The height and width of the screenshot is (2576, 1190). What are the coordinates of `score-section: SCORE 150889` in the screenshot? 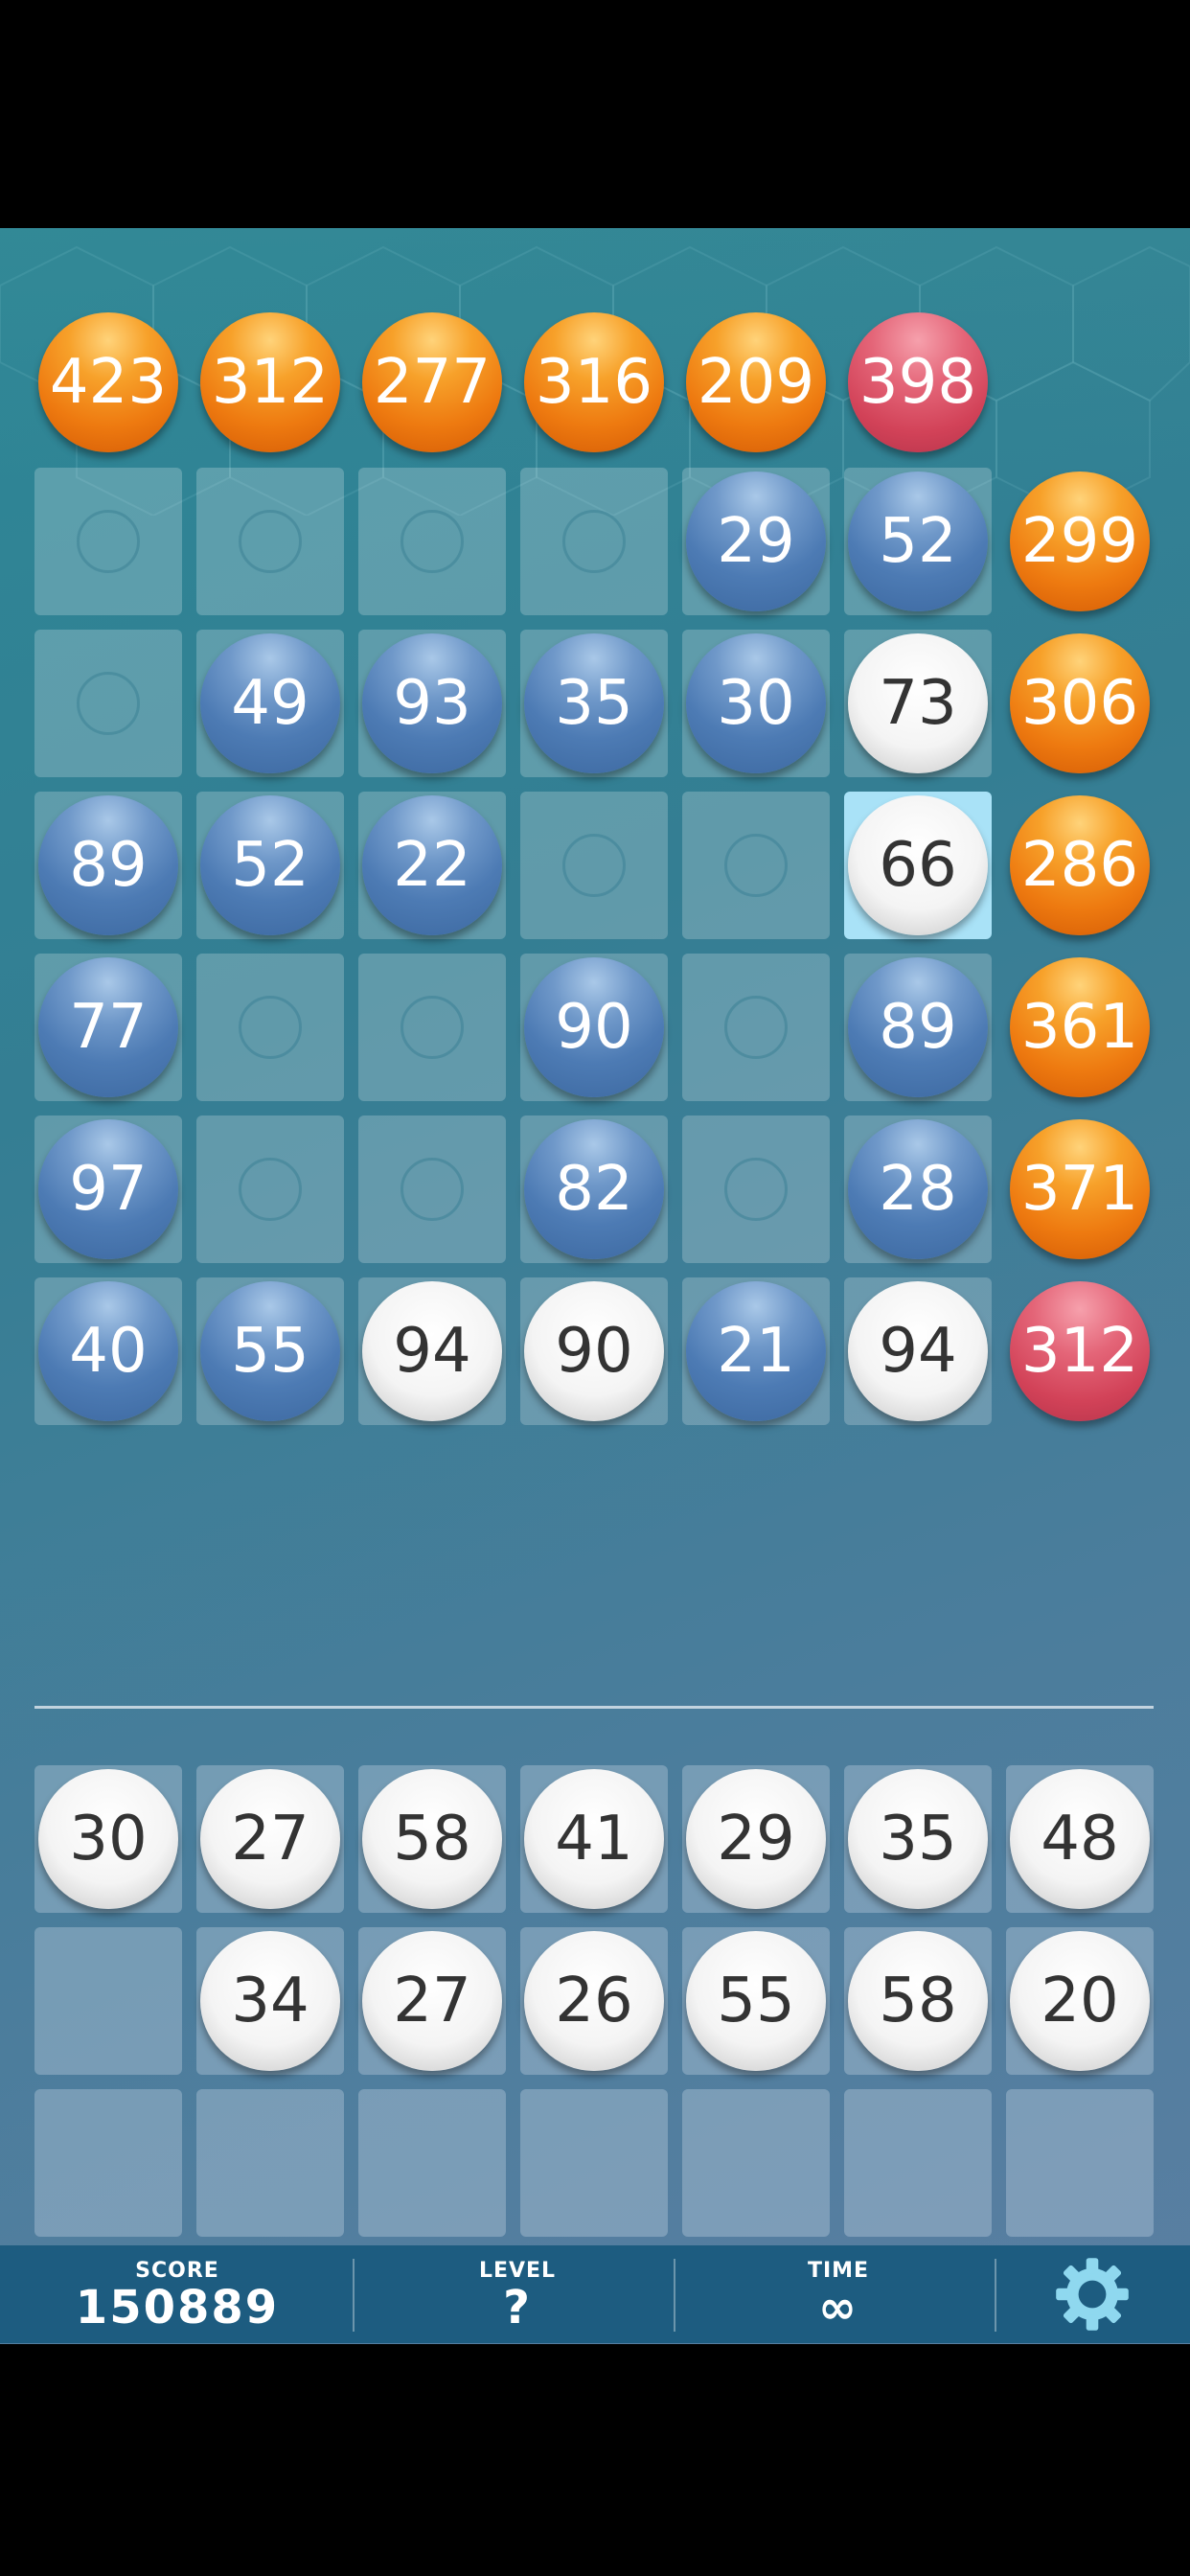 It's located at (177, 2294).